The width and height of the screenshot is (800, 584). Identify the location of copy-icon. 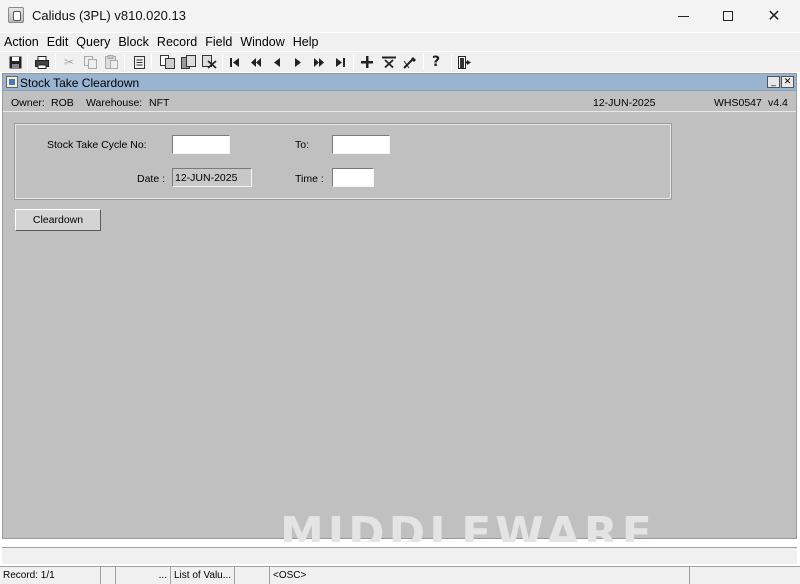
(90, 62).